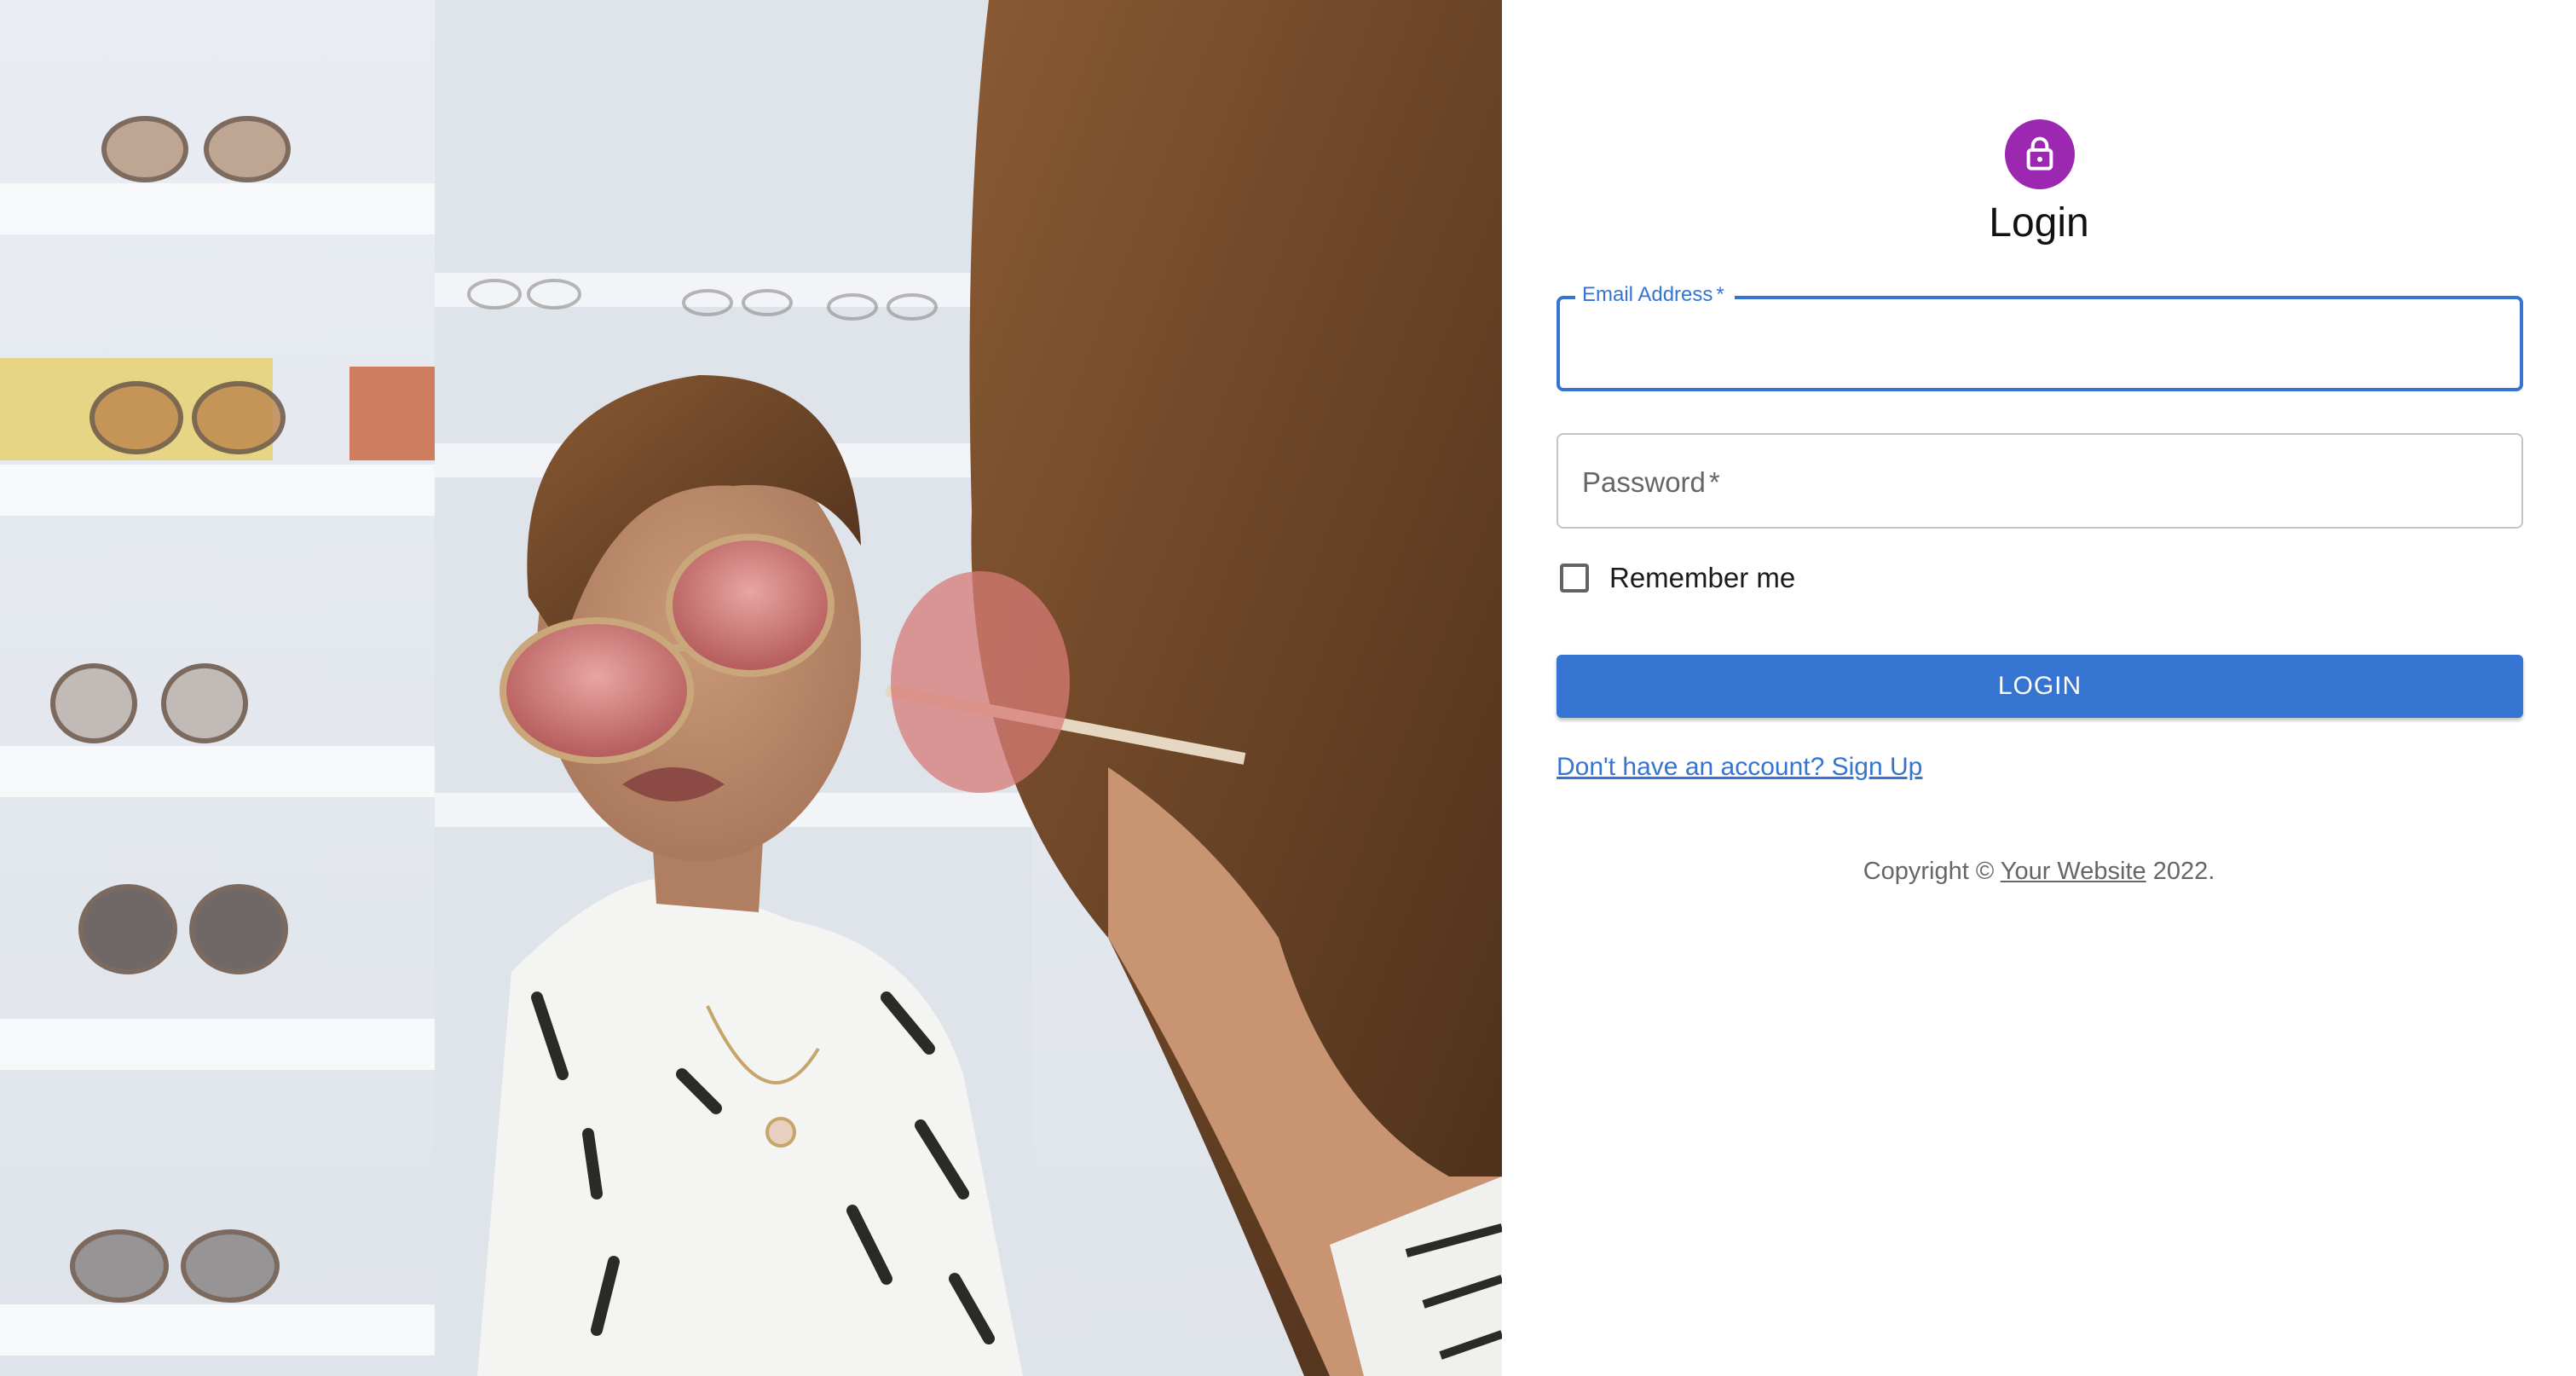 The width and height of the screenshot is (2576, 1376). Describe the element at coordinates (2073, 871) in the screenshot. I see `website-link: Your Website` at that location.